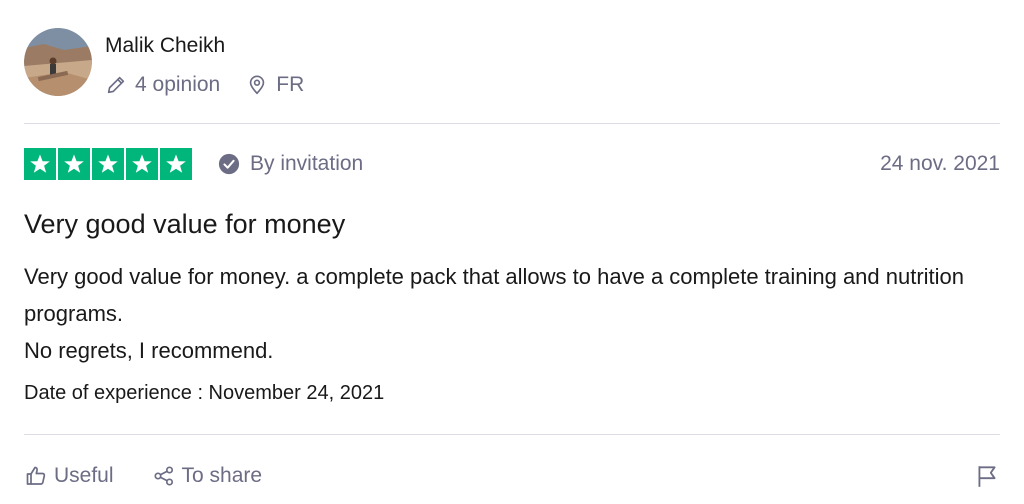 This screenshot has height=504, width=1024. Describe the element at coordinates (512, 164) in the screenshot. I see `rating-row: By invitation 24 nov. 2021` at that location.